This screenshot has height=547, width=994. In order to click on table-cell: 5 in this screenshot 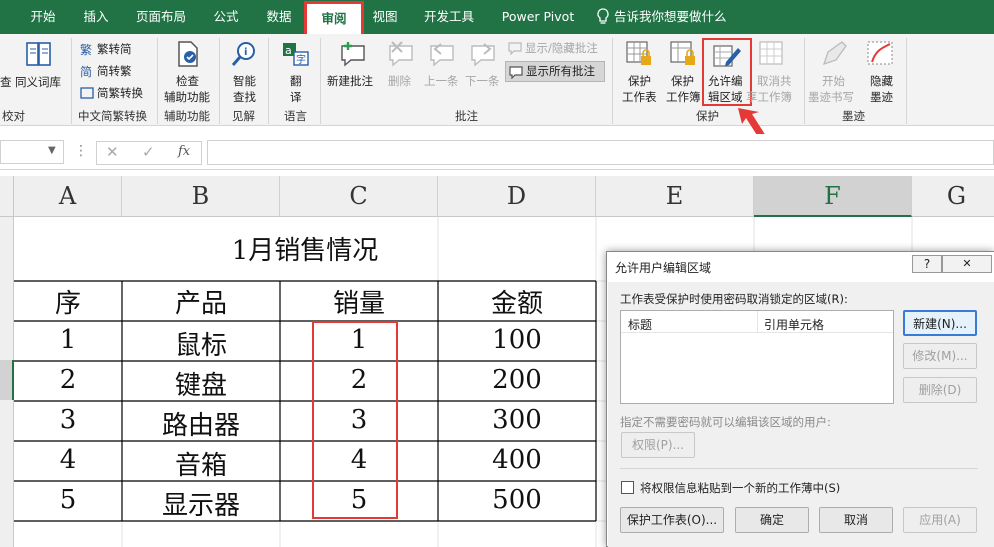, I will do `click(68, 500)`.